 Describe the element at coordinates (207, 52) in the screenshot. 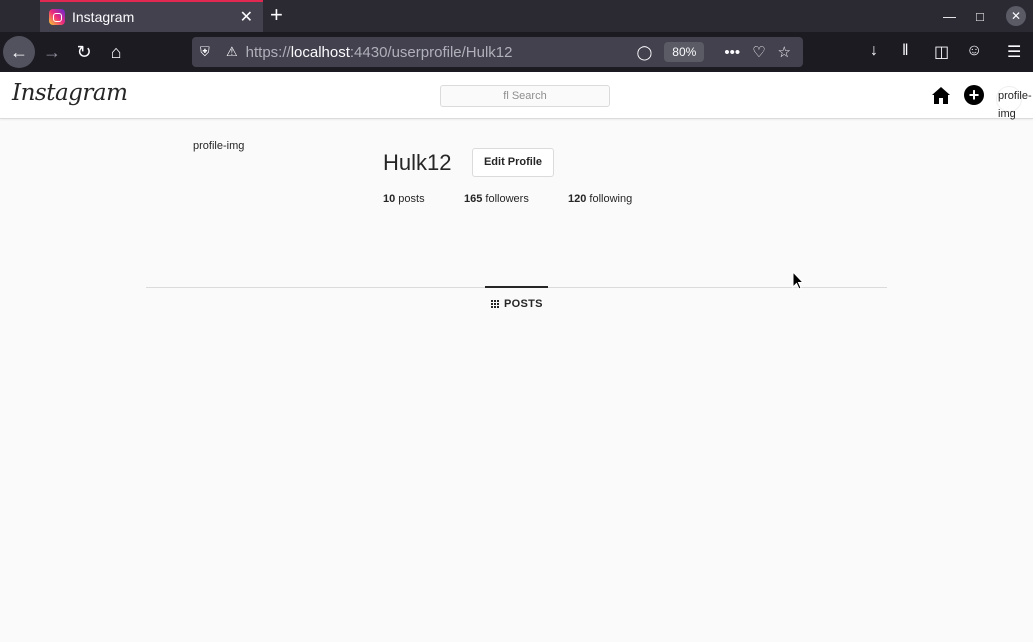

I see `tracking-shield-icon: ⛨` at that location.